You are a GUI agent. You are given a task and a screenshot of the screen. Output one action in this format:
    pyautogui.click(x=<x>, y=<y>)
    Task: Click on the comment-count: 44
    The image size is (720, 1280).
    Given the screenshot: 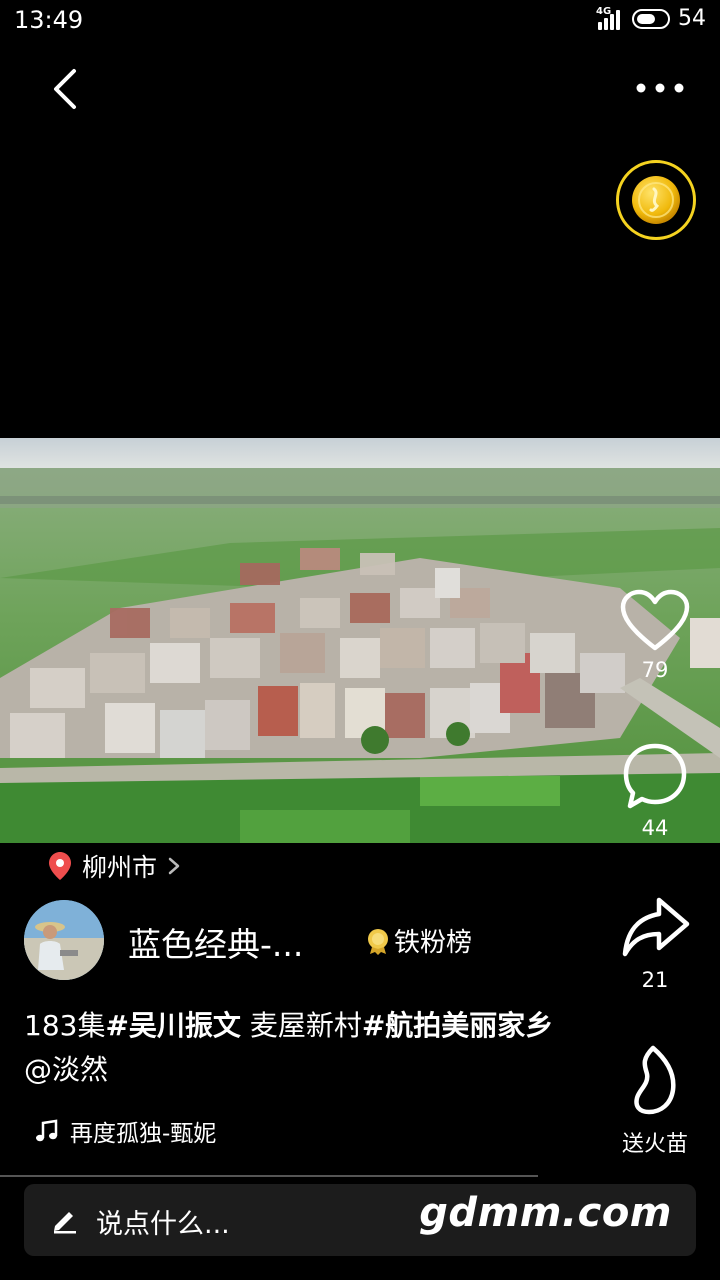 What is the action you would take?
    pyautogui.click(x=655, y=828)
    